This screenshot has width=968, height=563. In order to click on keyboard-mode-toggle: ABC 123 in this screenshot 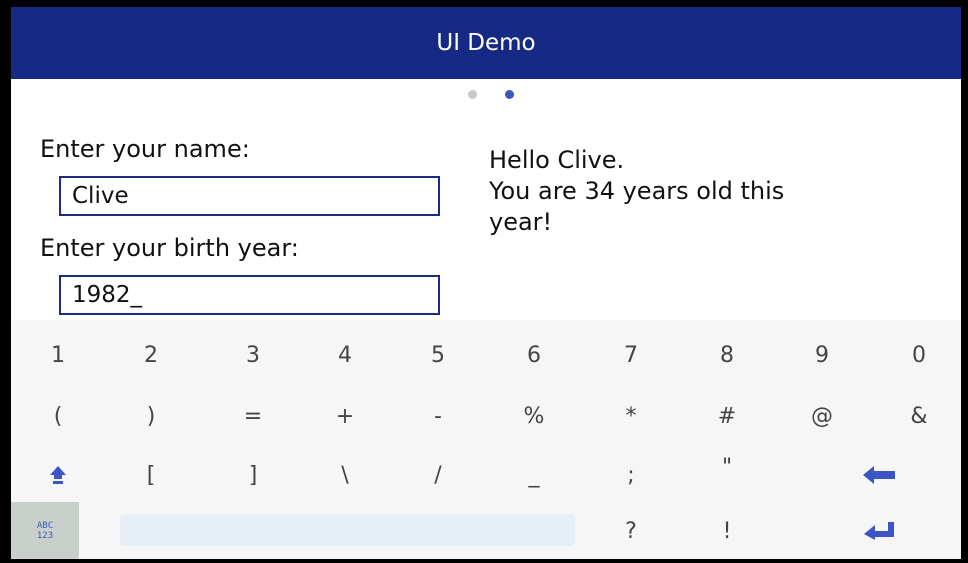, I will do `click(45, 530)`.